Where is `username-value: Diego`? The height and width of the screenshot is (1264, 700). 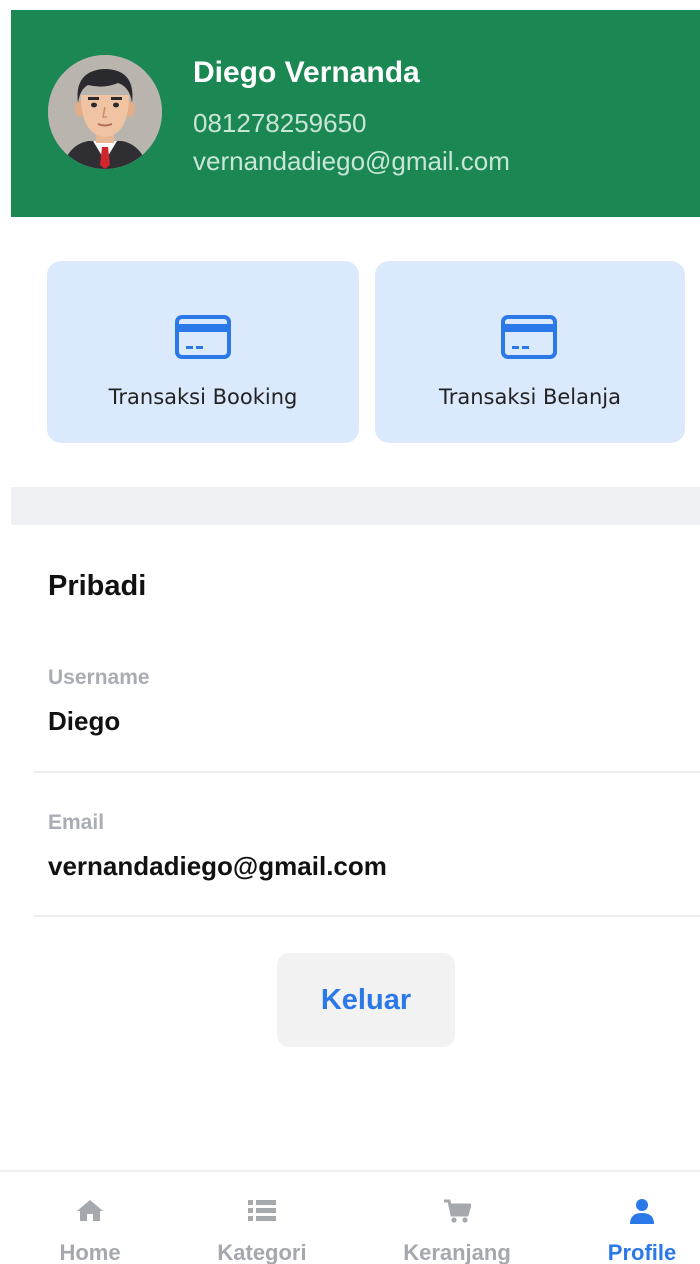 username-value: Diego is located at coordinates (84, 721).